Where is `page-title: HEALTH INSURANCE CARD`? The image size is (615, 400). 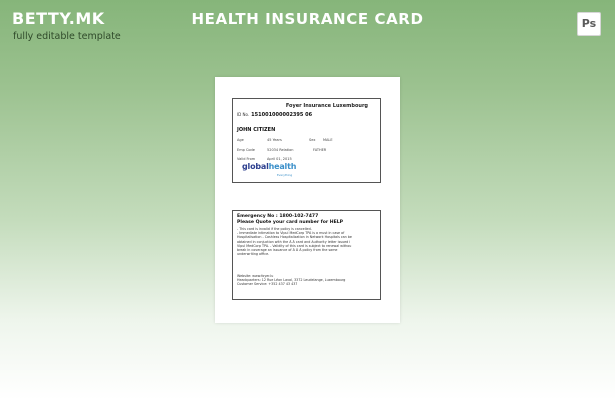 page-title: HEALTH INSURANCE CARD is located at coordinates (307, 19).